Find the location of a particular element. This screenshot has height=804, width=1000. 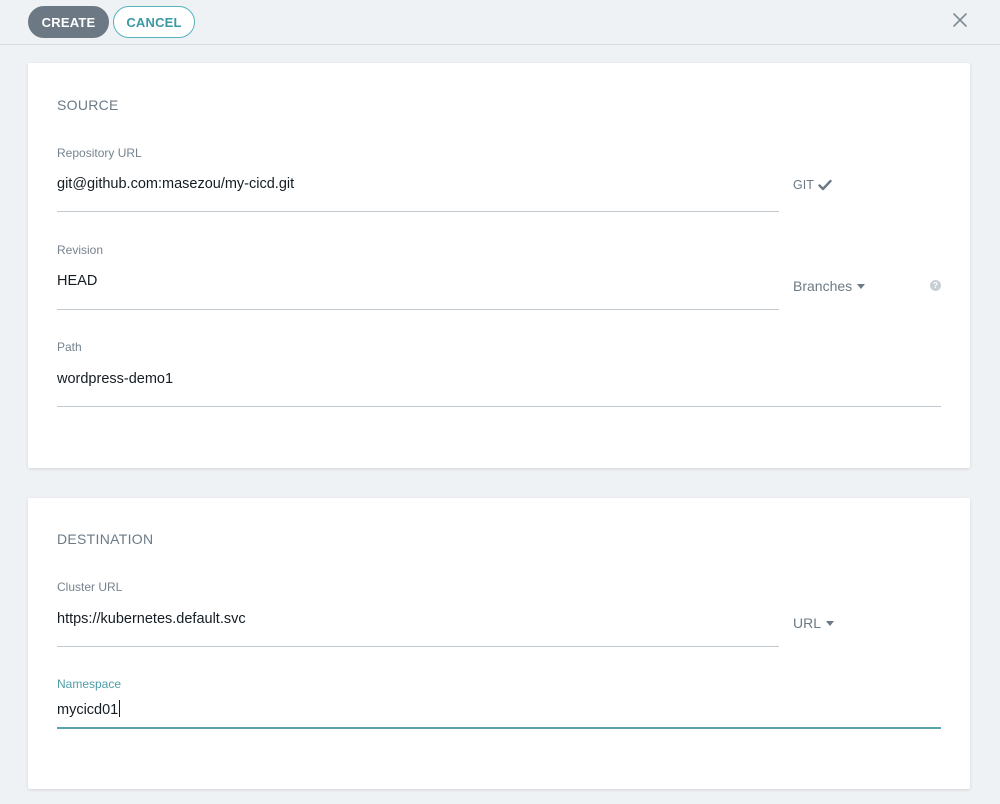

repo-type-indicator: GIT is located at coordinates (812, 185).